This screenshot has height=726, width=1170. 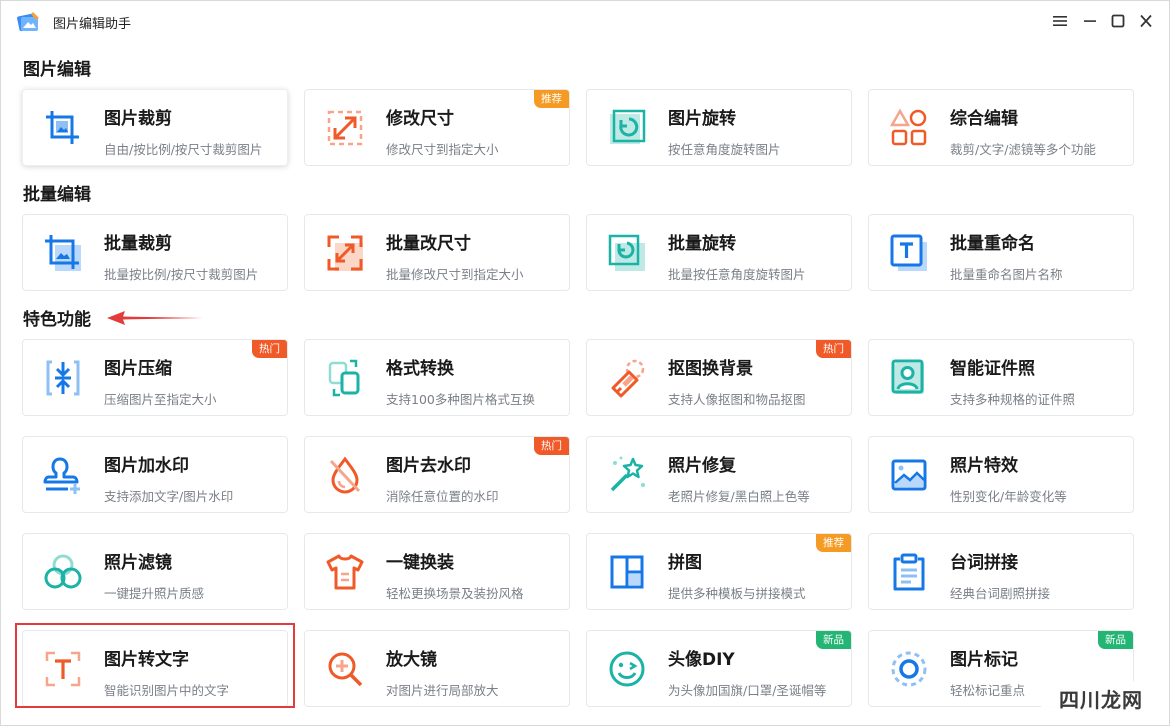 I want to click on minimize-button, so click(x=1090, y=21).